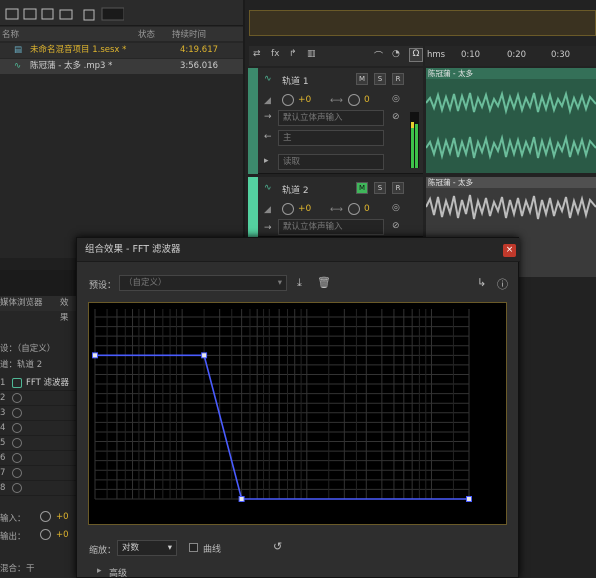  Describe the element at coordinates (12, 14) in the screenshot. I see `folder-icon` at that location.